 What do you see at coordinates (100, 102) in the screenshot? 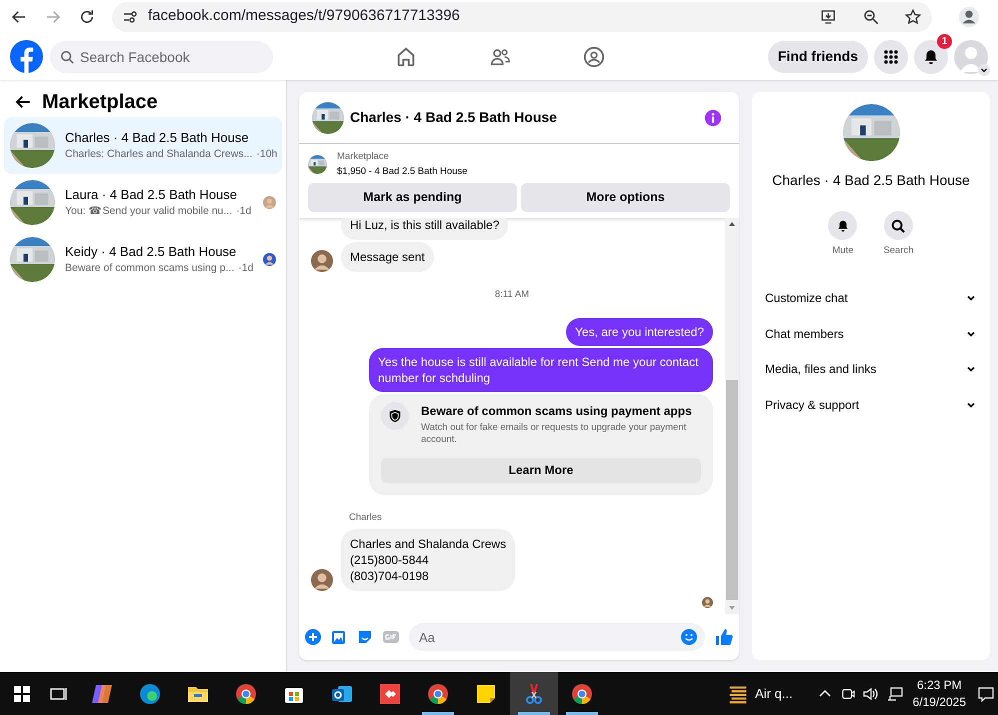
I see `sidebar-title: Marketplace` at bounding box center [100, 102].